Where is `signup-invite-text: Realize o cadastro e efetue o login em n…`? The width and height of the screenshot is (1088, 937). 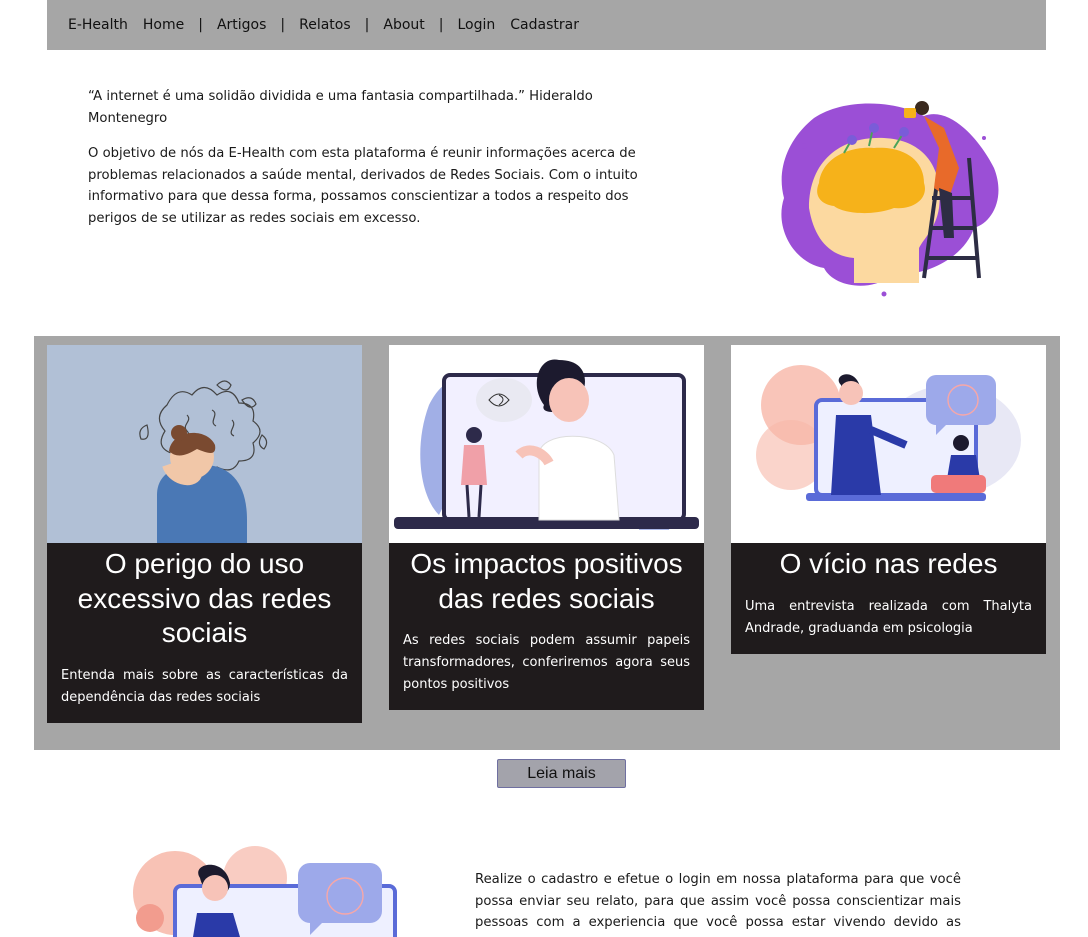 signup-invite-text: Realize o cadastro e efetue o login em n… is located at coordinates (718, 904).